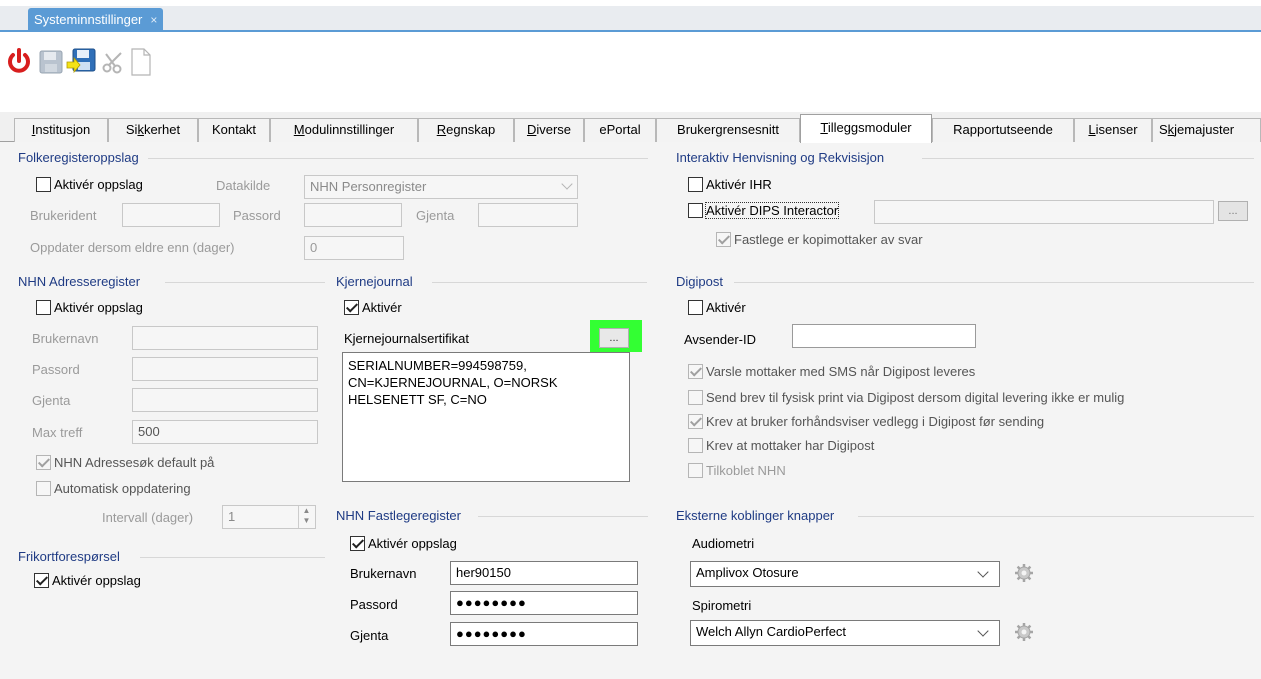 The image size is (1261, 679). What do you see at coordinates (225, 400) in the screenshot?
I see `adresse-gjenta-input` at bounding box center [225, 400].